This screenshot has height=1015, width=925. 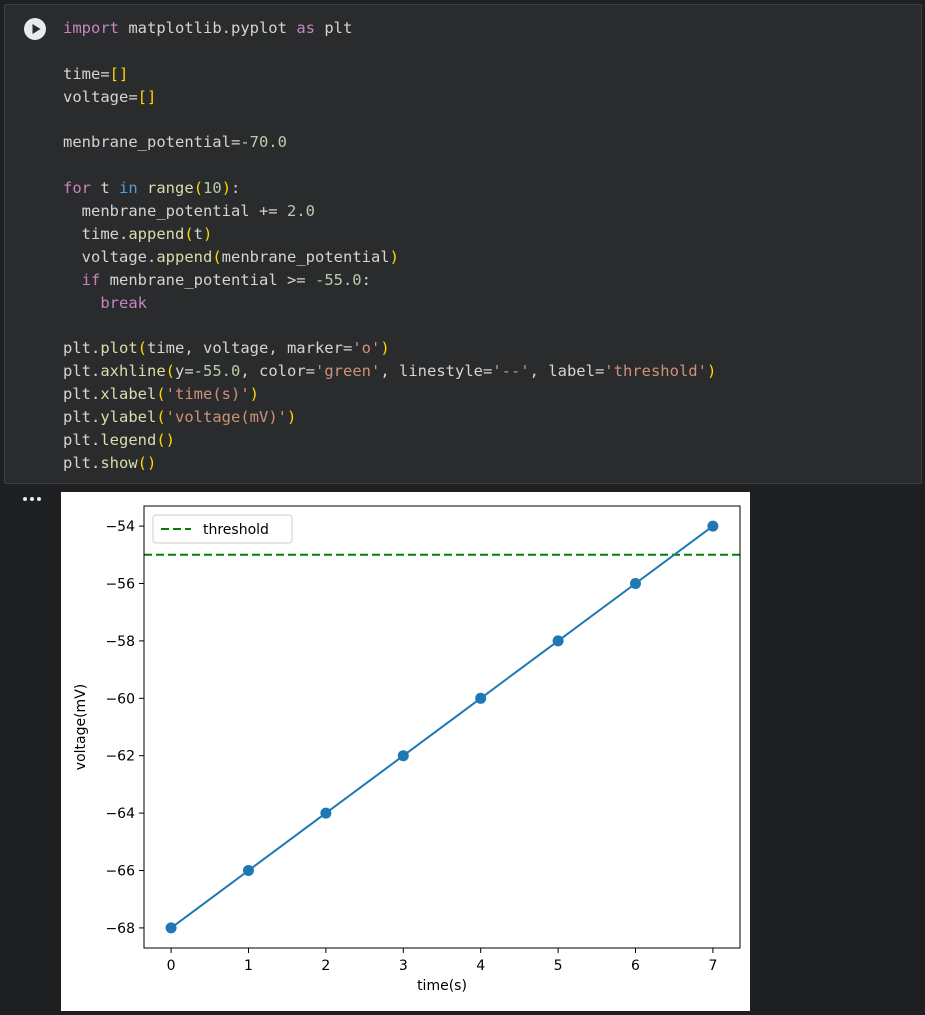 I want to click on y-tick-label: −56, so click(x=120, y=584).